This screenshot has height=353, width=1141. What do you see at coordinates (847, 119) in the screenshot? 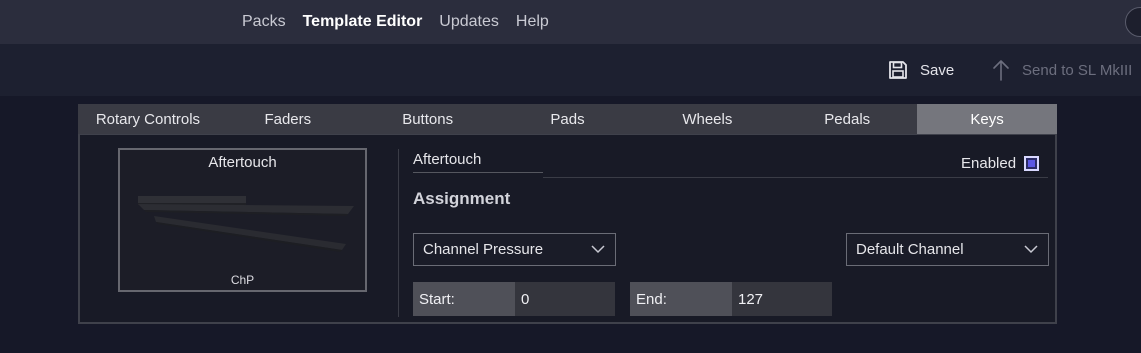
I see `tab-pedals: Pedals` at bounding box center [847, 119].